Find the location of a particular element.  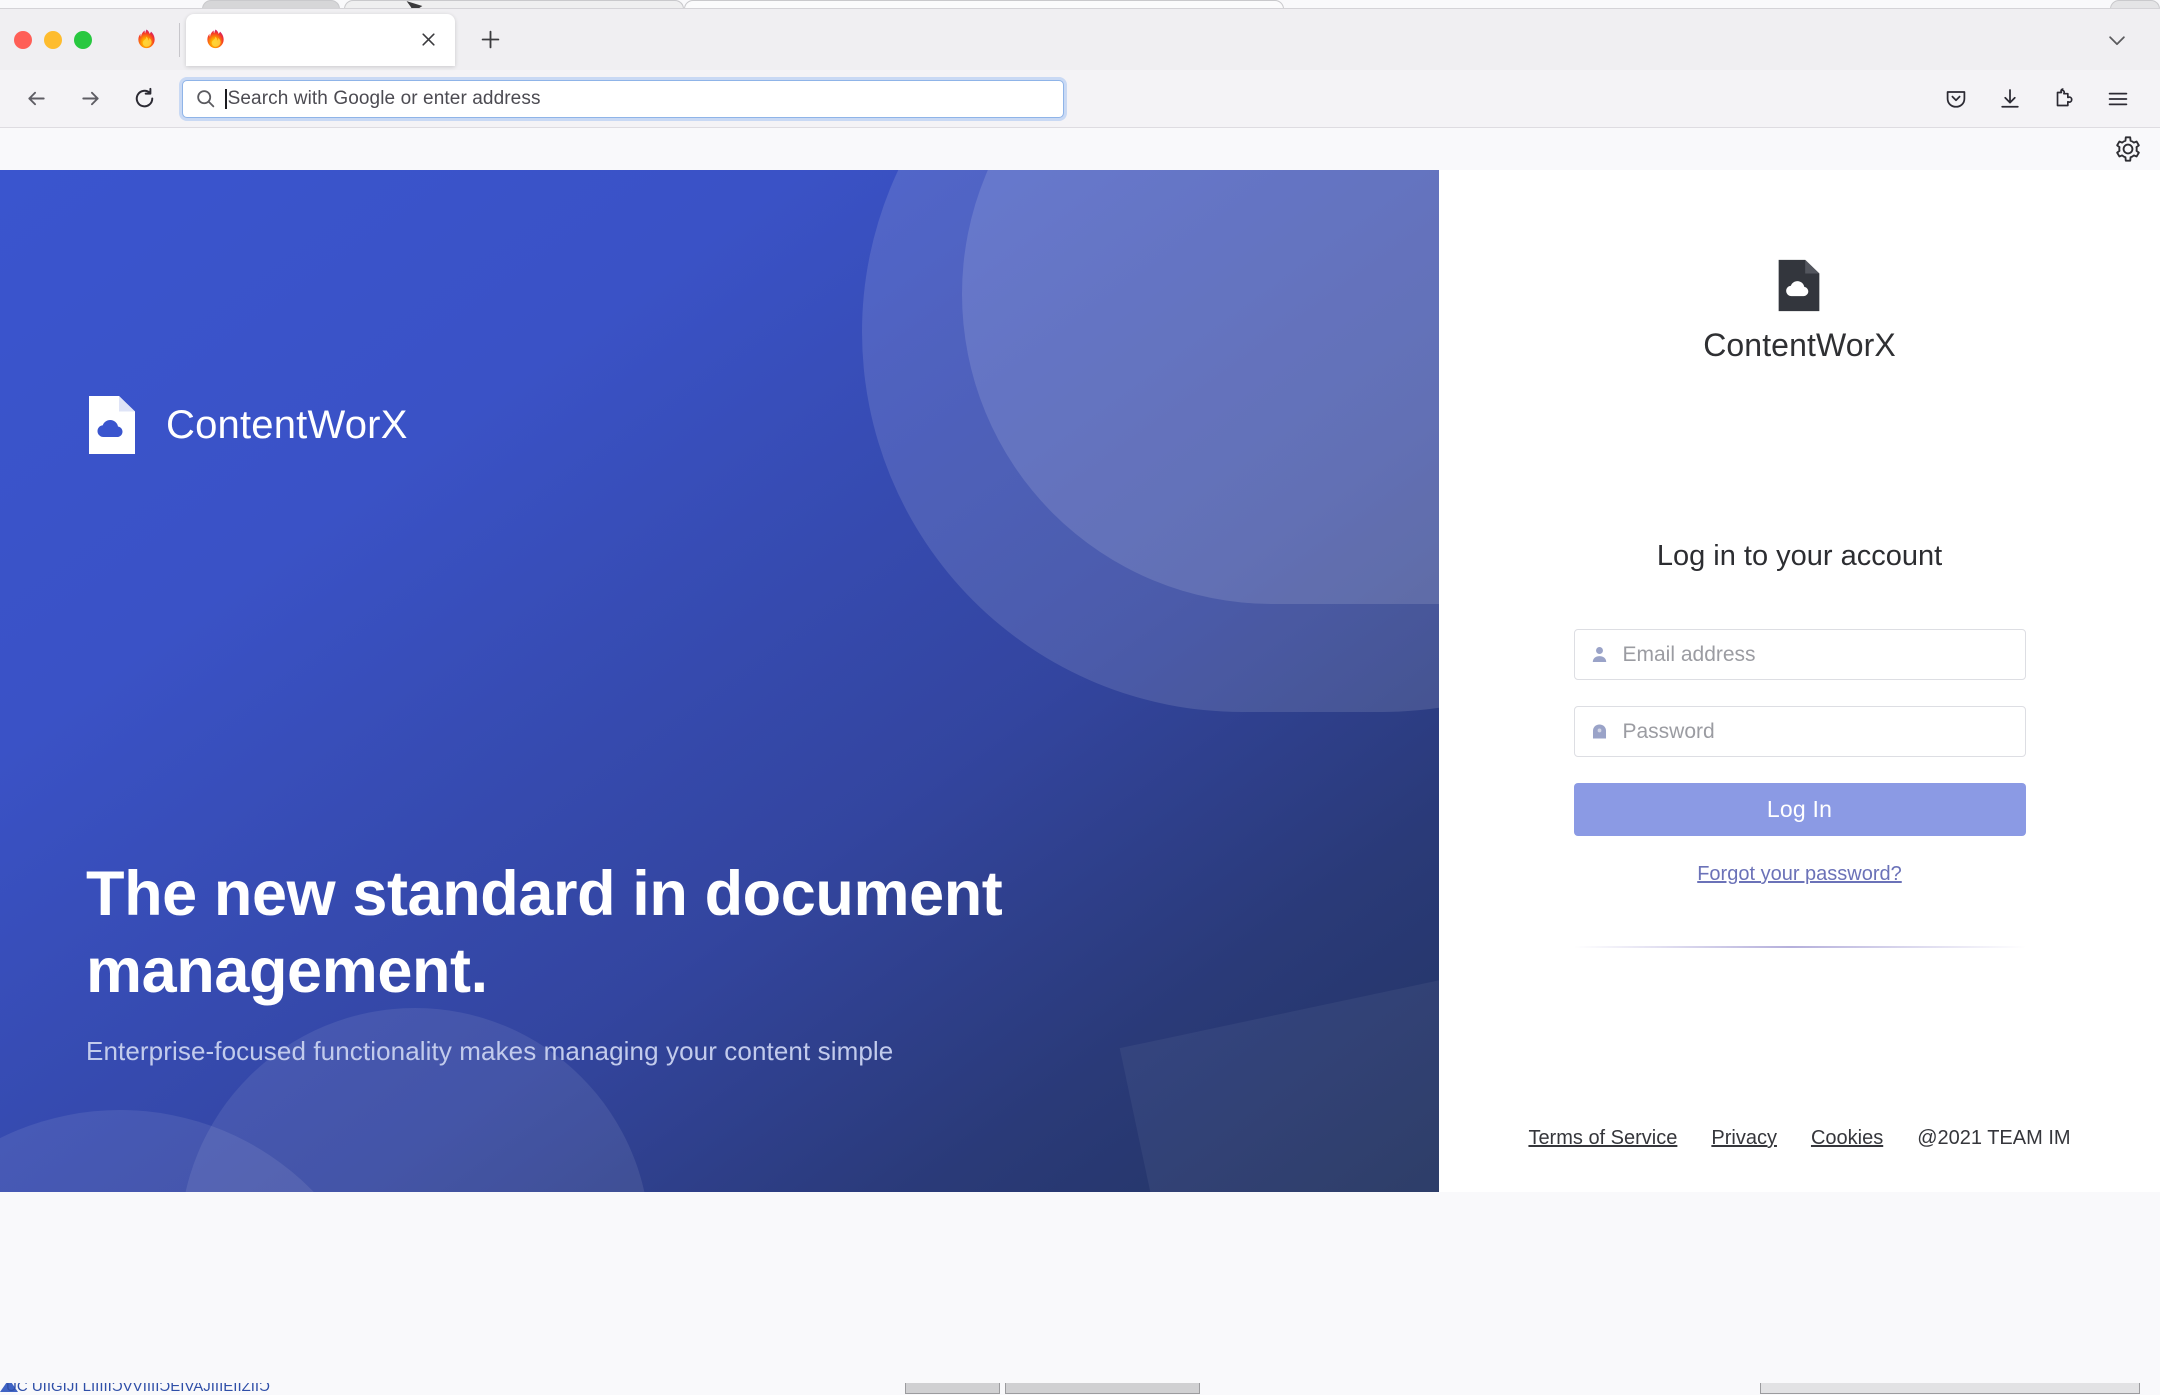

window-traffic-lights is located at coordinates (53, 39).